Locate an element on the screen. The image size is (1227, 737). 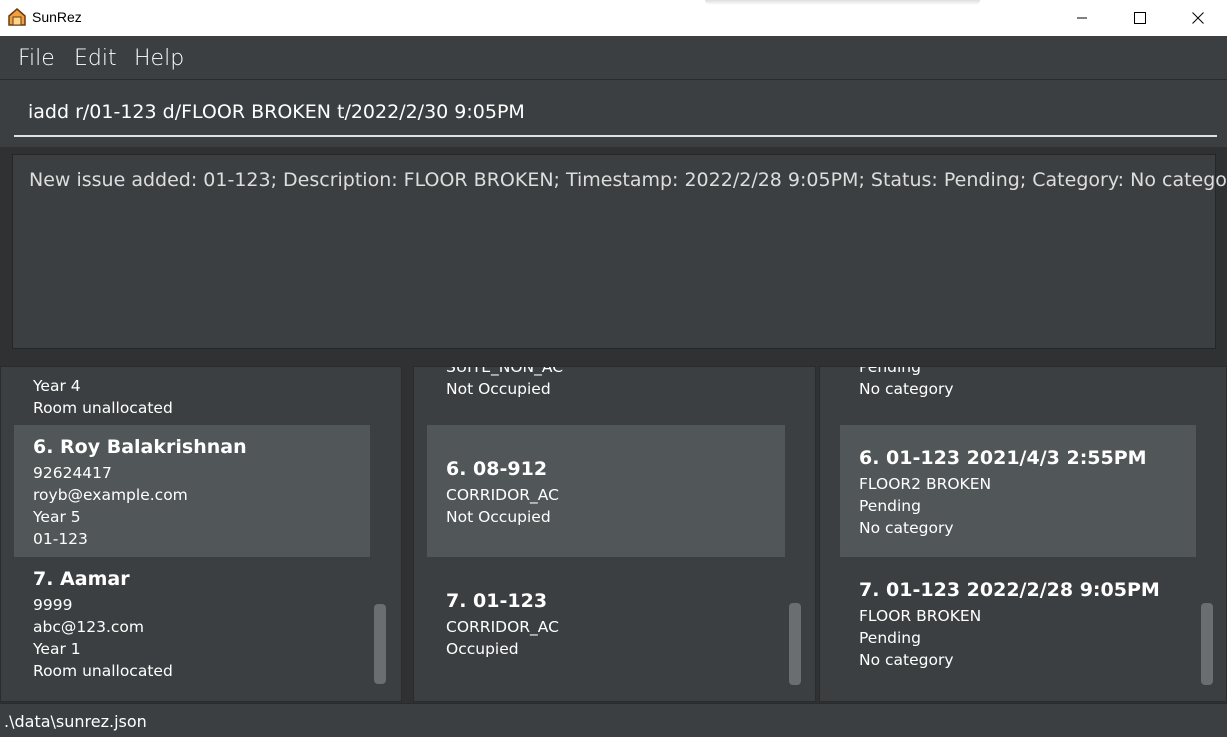
window-shadow is located at coordinates (842, 2).